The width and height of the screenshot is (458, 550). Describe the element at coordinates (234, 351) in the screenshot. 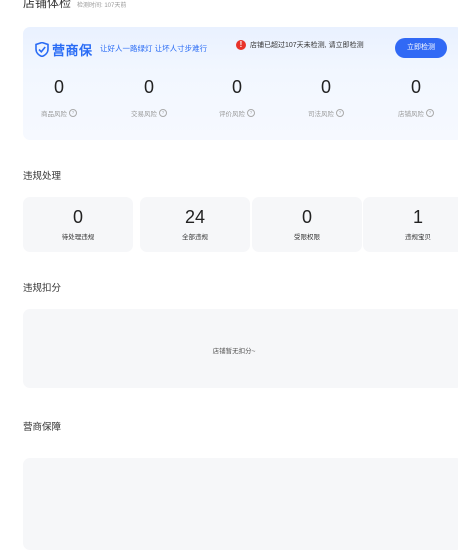

I see `empty-deduction-text: 店铺暂无扣分~` at that location.